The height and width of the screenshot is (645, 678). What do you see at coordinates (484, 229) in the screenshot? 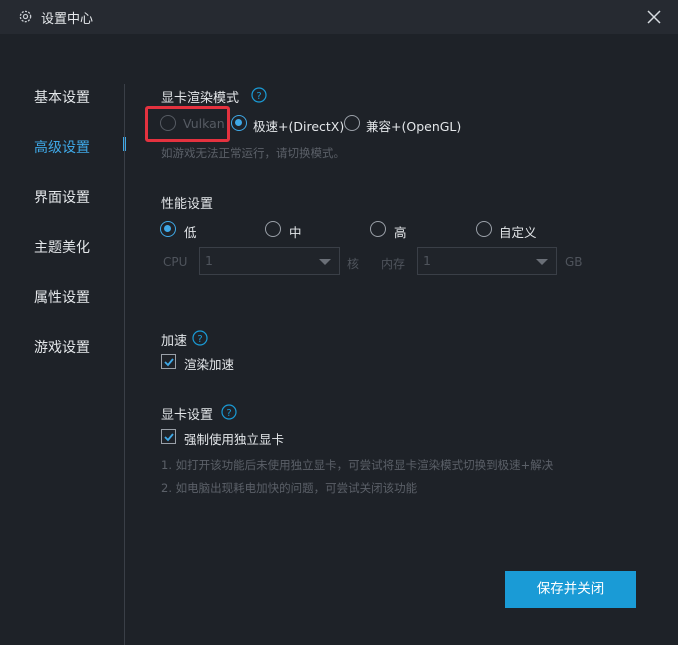
I see `radio-perf-custom` at bounding box center [484, 229].